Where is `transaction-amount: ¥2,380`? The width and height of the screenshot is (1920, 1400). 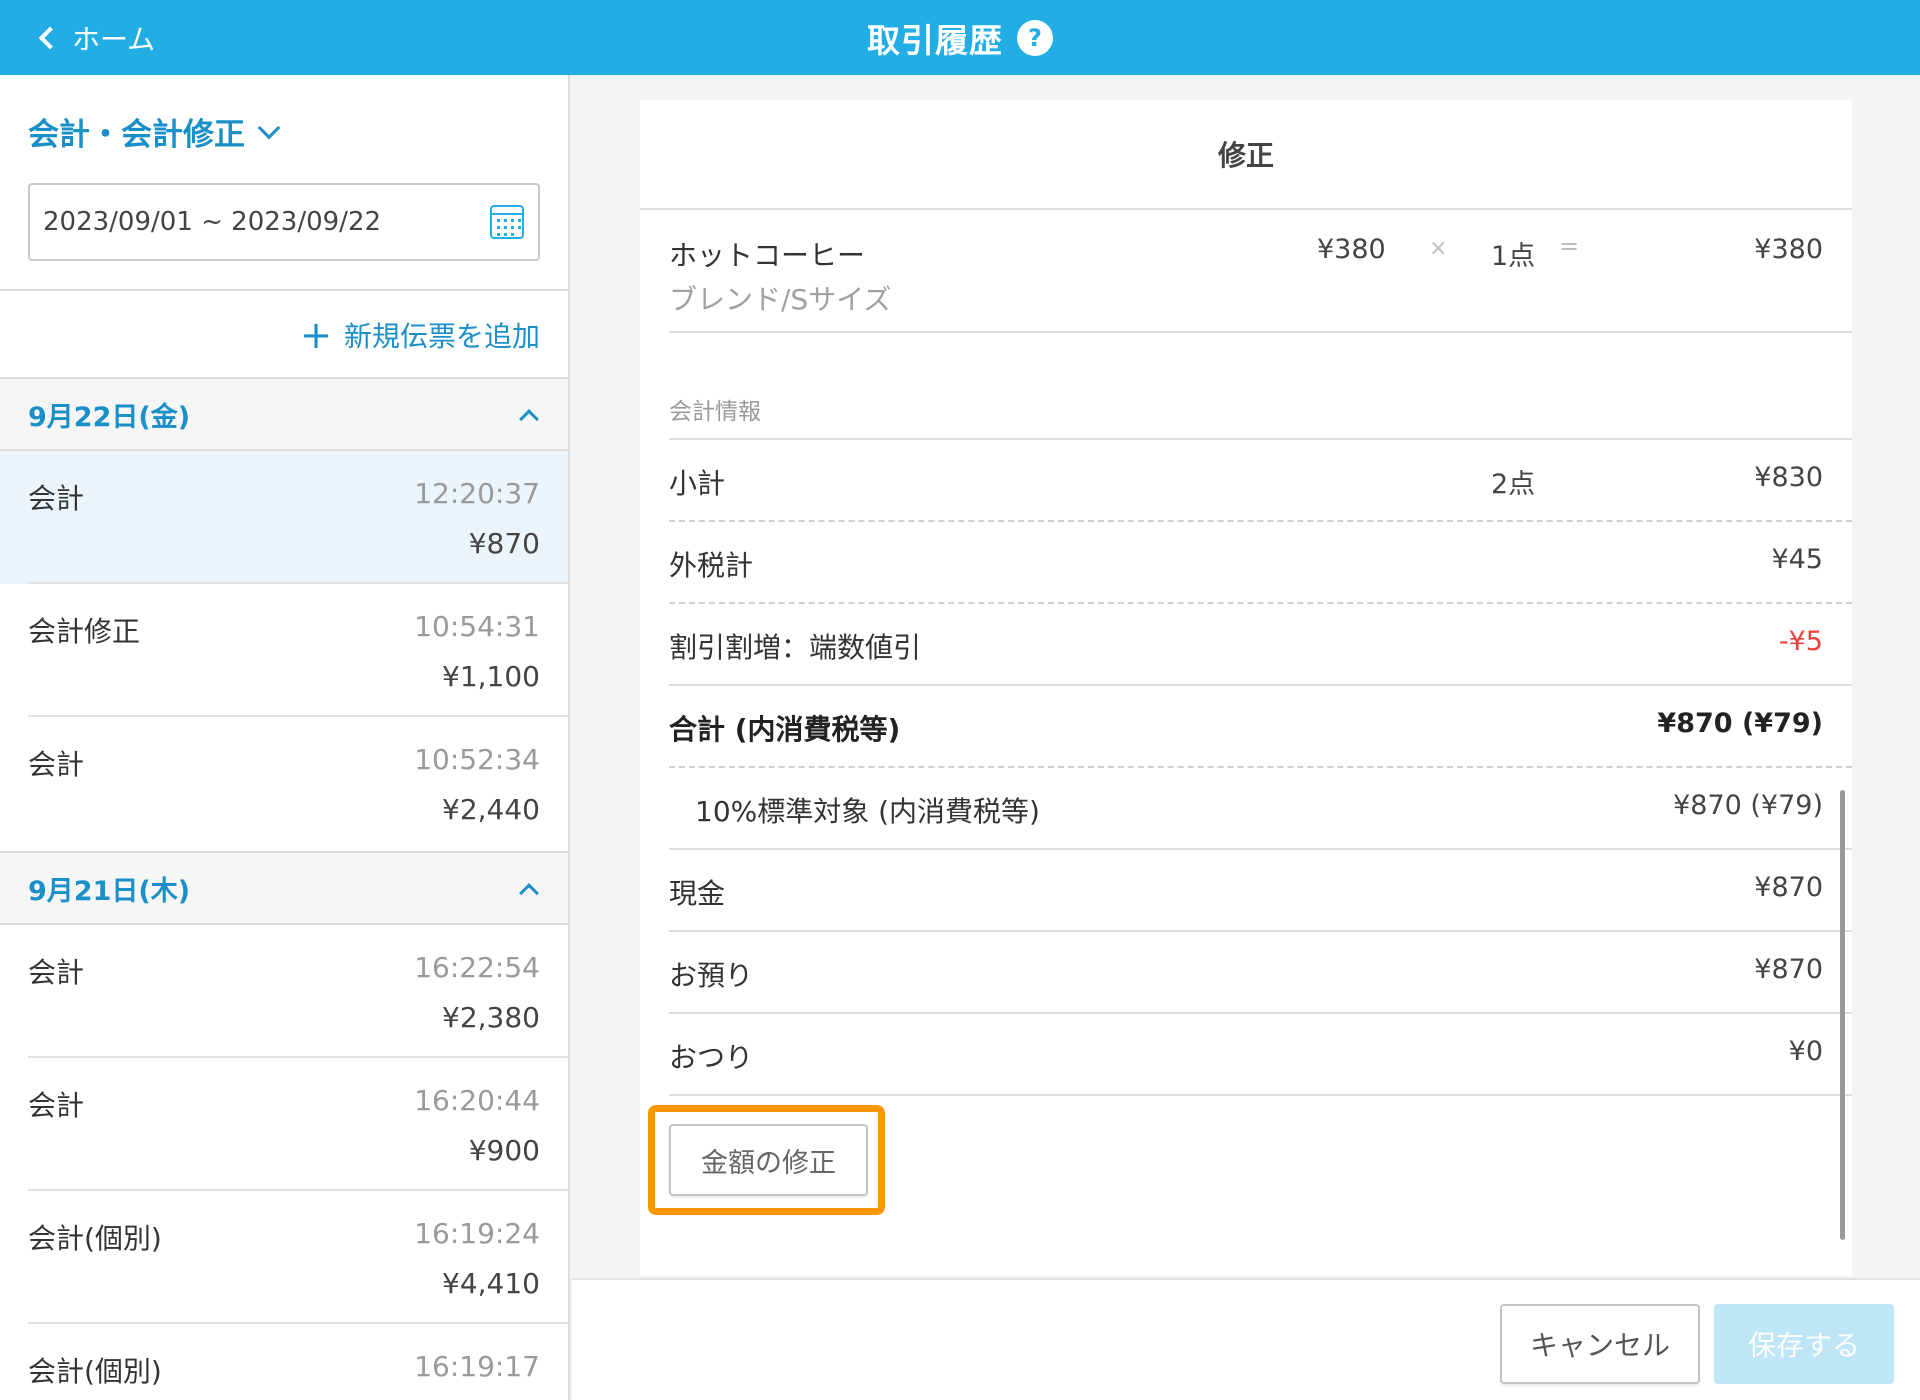 transaction-amount: ¥2,380 is located at coordinates (491, 1017).